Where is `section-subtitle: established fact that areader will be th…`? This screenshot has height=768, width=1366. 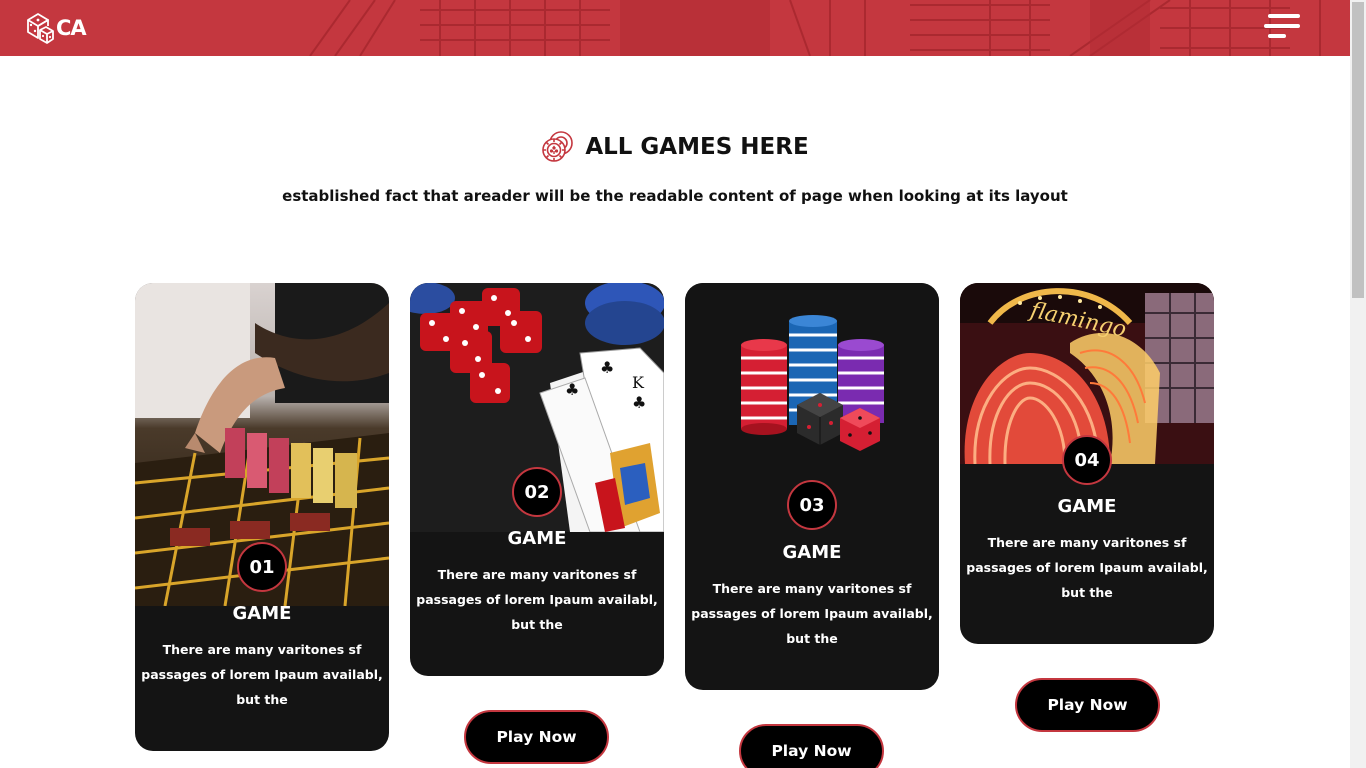
section-subtitle: established fact that areader will be th… is located at coordinates (675, 196).